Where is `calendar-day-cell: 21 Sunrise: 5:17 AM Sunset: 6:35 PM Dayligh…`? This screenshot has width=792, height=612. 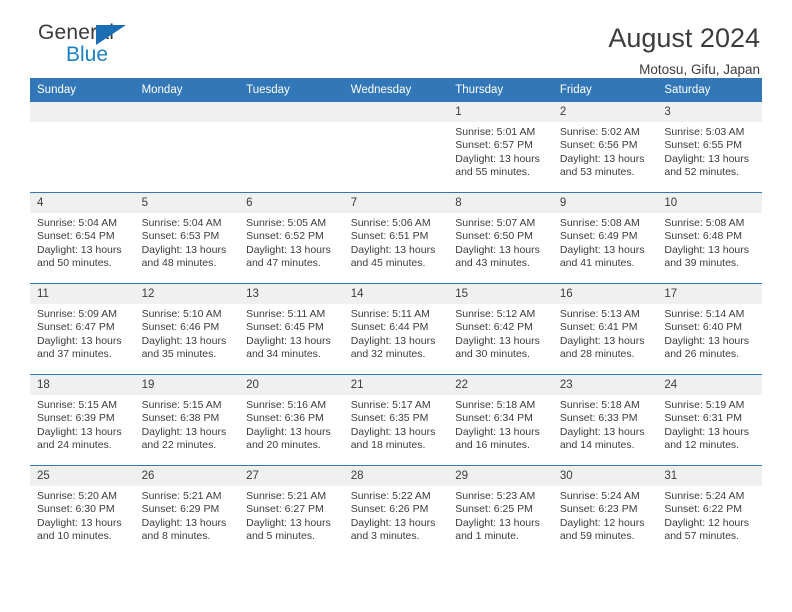 calendar-day-cell: 21 Sunrise: 5:17 AM Sunset: 6:35 PM Dayligh… is located at coordinates (396, 420).